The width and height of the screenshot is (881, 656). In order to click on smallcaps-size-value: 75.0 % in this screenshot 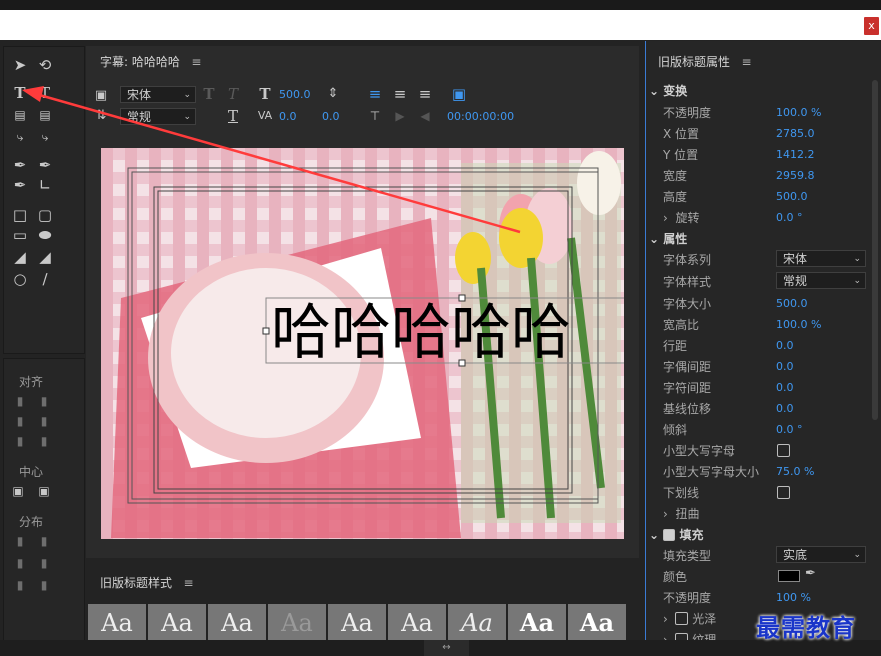, I will do `click(795, 471)`.